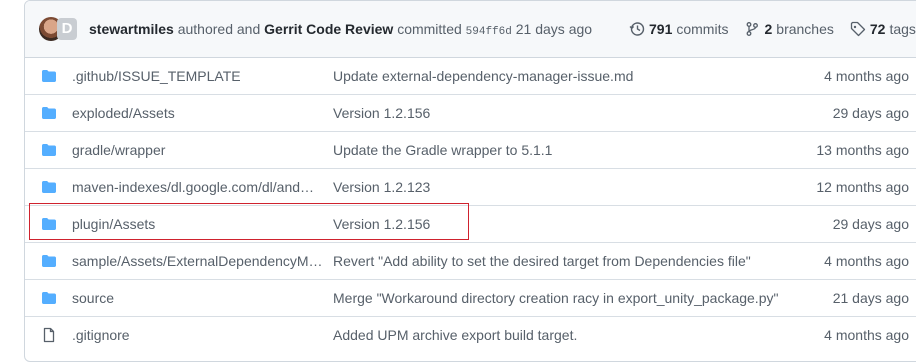  What do you see at coordinates (753, 29) in the screenshot?
I see `branch-icon` at bounding box center [753, 29].